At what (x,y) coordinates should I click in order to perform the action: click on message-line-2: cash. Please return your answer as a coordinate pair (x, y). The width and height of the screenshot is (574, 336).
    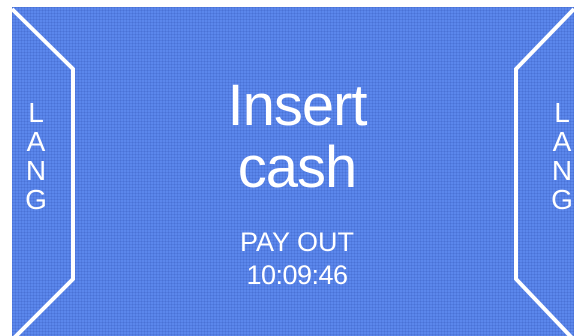
    Looking at the image, I should click on (297, 167).